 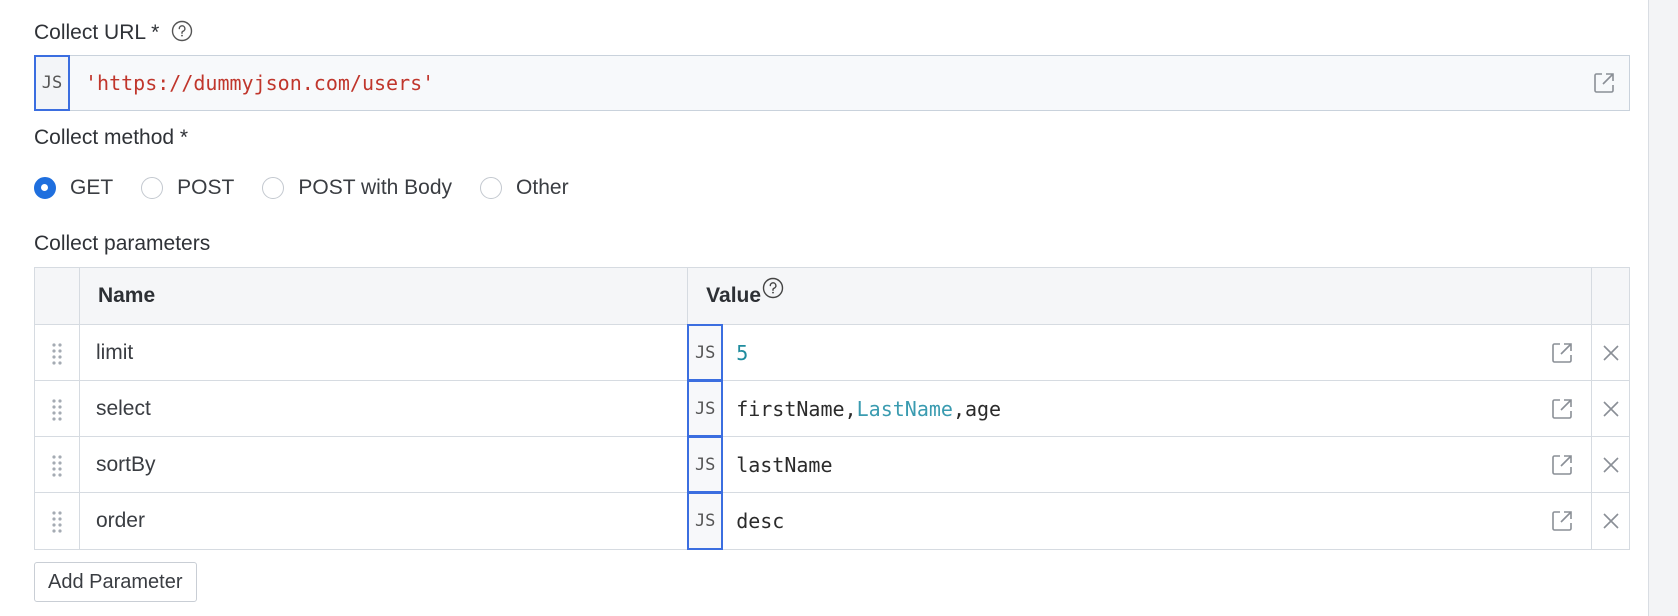 I want to click on param-name-input: order, so click(x=384, y=521).